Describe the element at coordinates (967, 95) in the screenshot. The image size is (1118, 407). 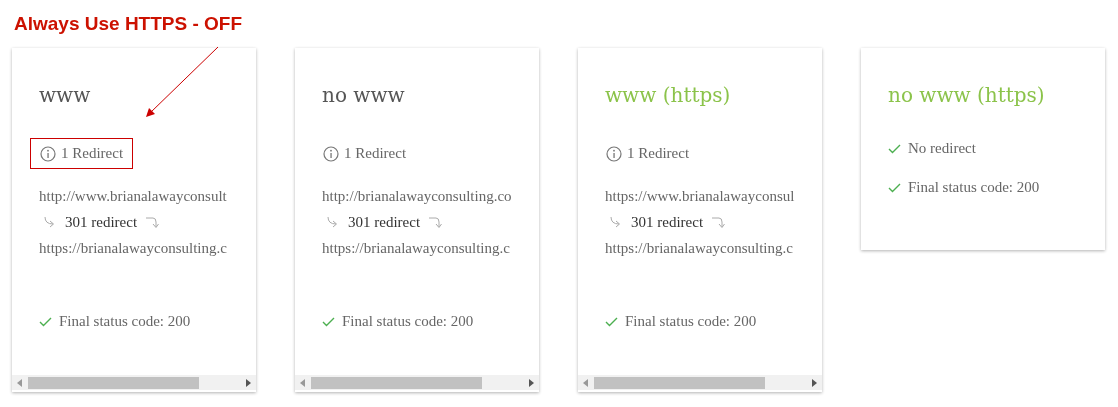
I see `card-title: no www (https)` at that location.